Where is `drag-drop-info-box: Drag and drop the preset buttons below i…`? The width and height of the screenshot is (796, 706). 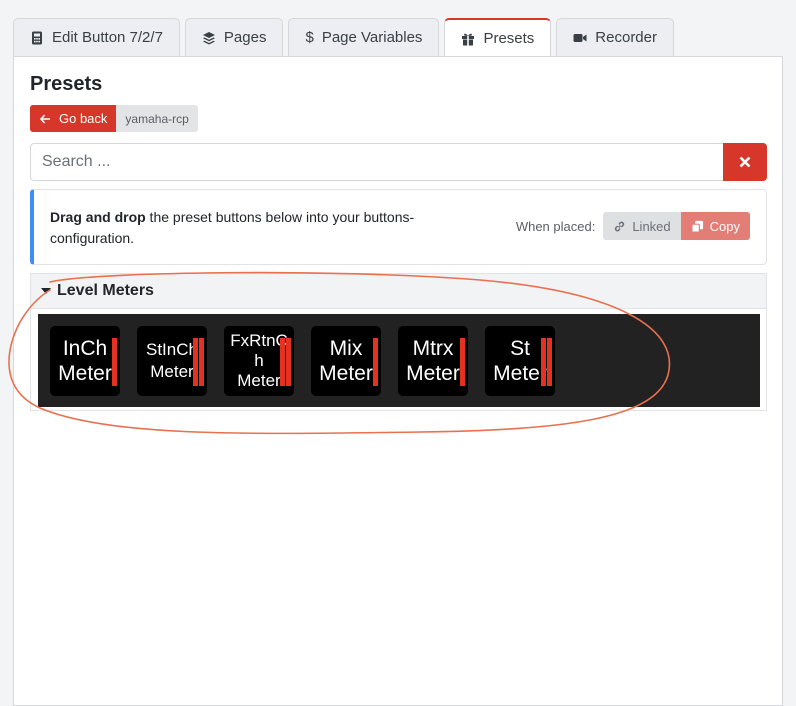 drag-drop-info-box: Drag and drop the preset buttons below i… is located at coordinates (398, 227).